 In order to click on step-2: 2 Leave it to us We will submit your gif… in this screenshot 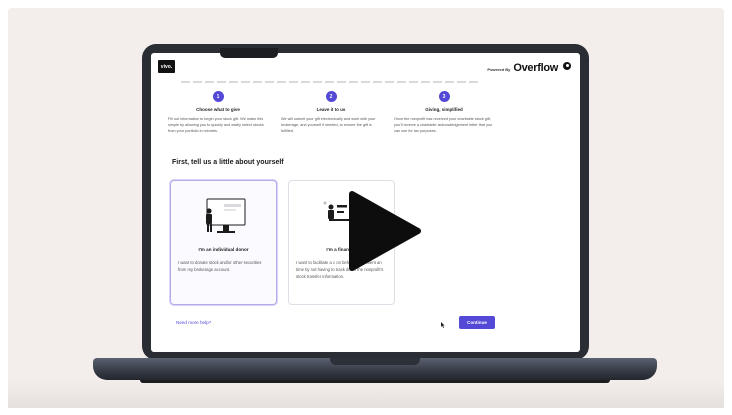, I will do `click(331, 112)`.